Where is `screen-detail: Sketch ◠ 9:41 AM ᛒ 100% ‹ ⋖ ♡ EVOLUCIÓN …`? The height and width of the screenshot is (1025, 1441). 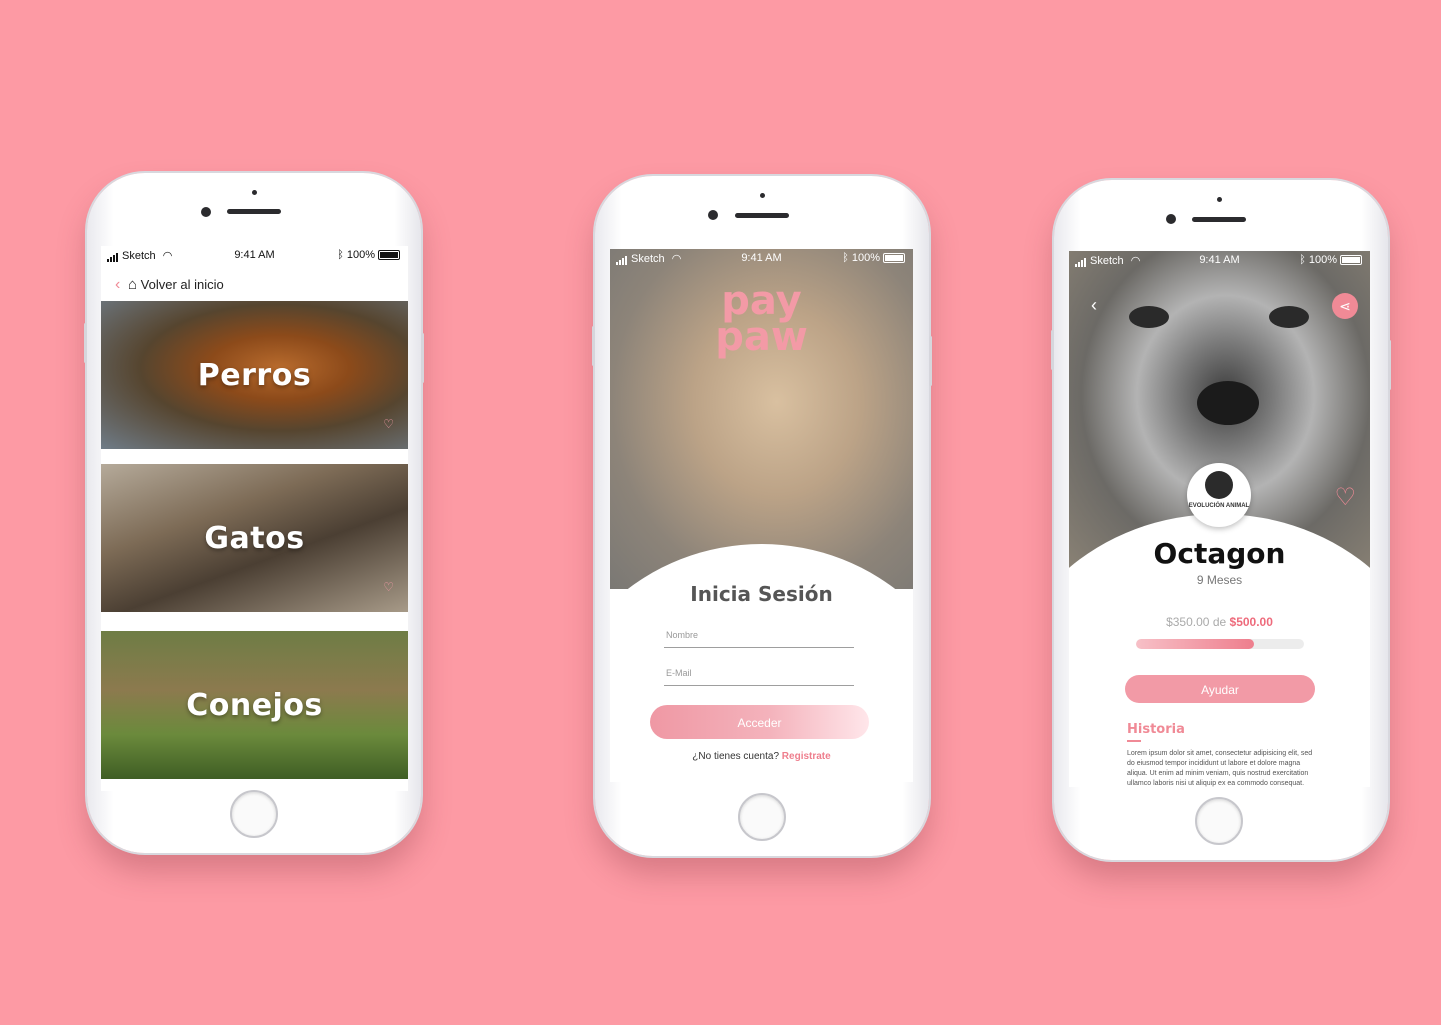
screen-detail: Sketch ◠ 9:41 AM ᛒ 100% ‹ ⋖ ♡ EVOLUCIÓN … is located at coordinates (1219, 519).